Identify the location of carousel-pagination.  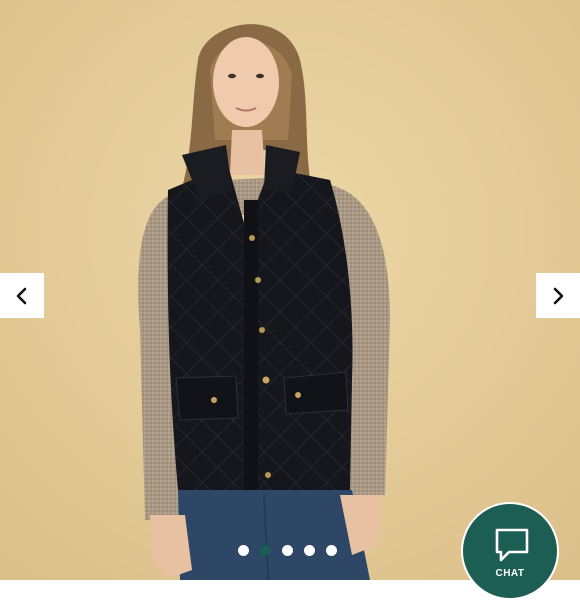
(287, 550).